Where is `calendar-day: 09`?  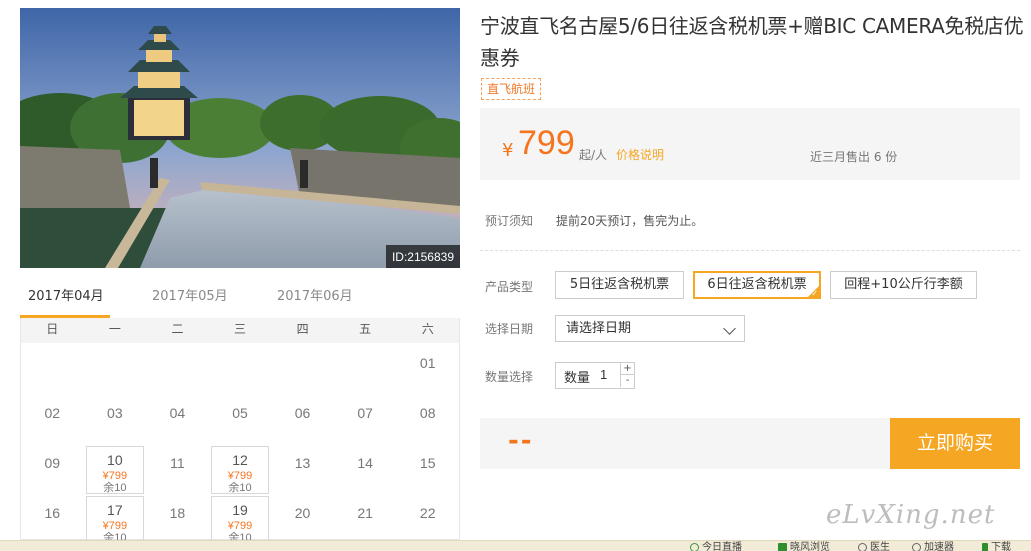
calendar-day: 09 is located at coordinates (52, 468).